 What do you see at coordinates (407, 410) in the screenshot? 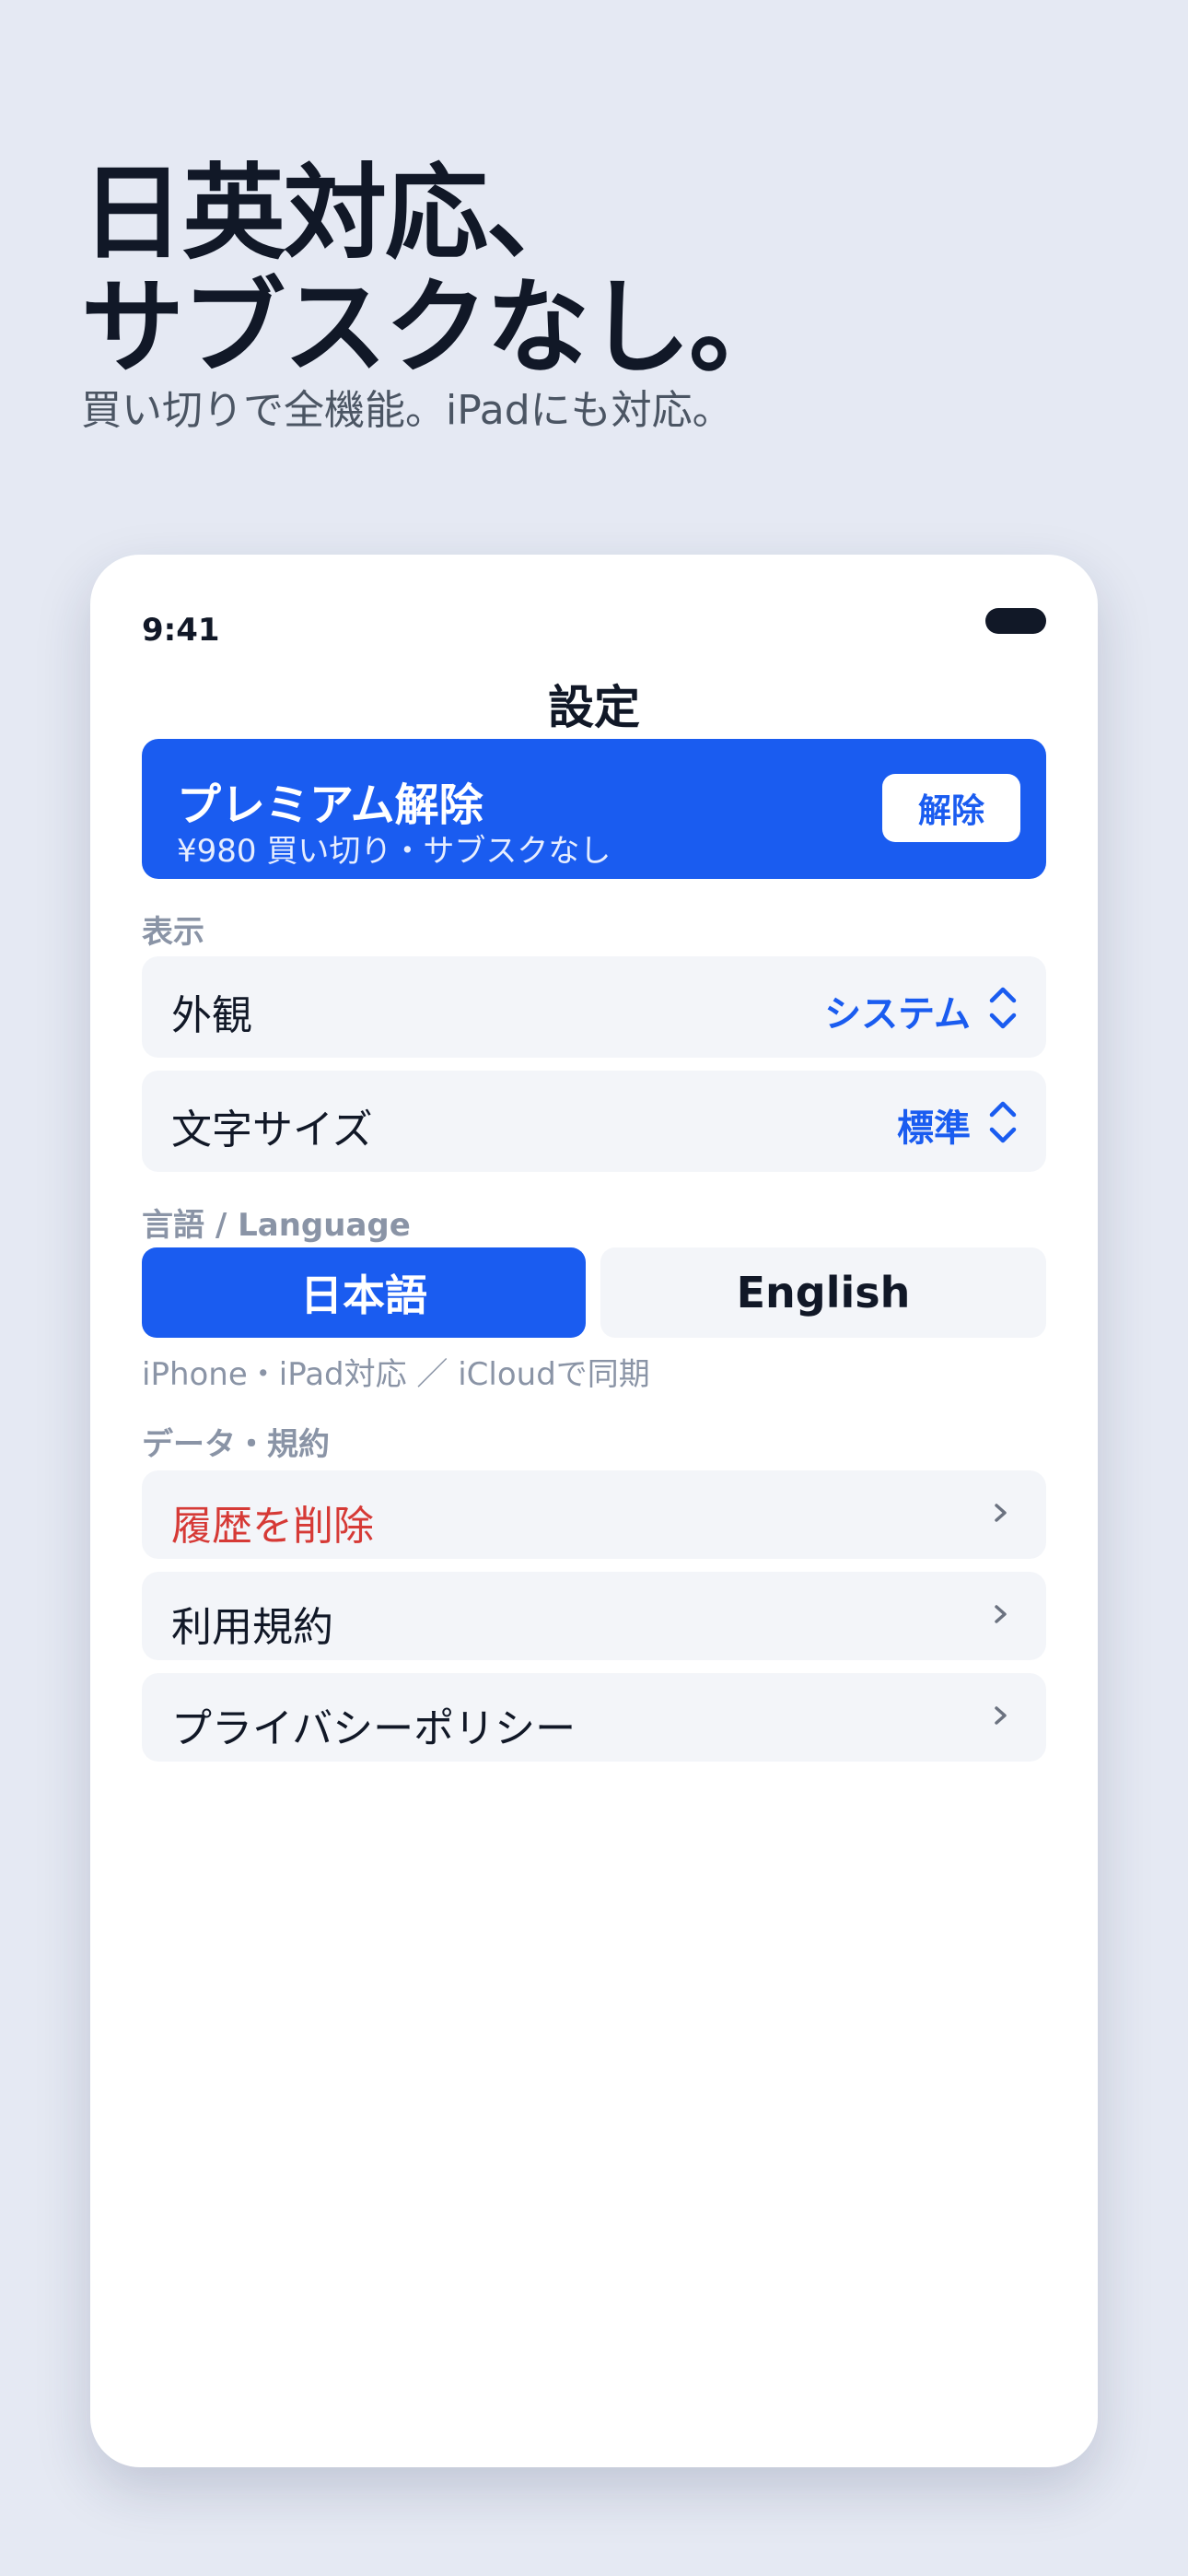
I see `hero-subline: 買い切りで全機能。iPadにも対応。` at bounding box center [407, 410].